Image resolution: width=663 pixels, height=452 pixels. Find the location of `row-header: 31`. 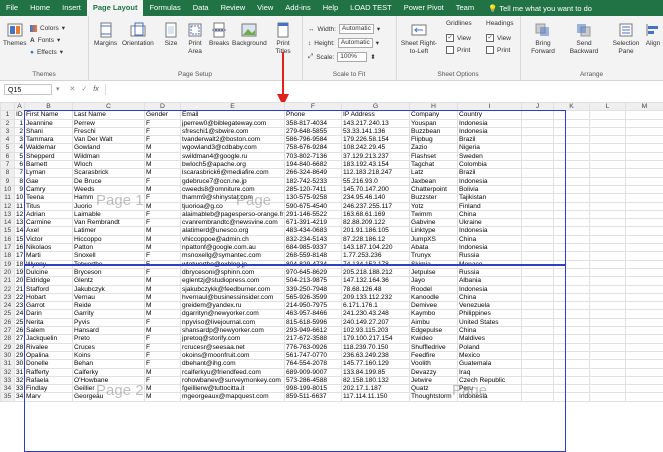

row-header: 31 is located at coordinates (8, 364).